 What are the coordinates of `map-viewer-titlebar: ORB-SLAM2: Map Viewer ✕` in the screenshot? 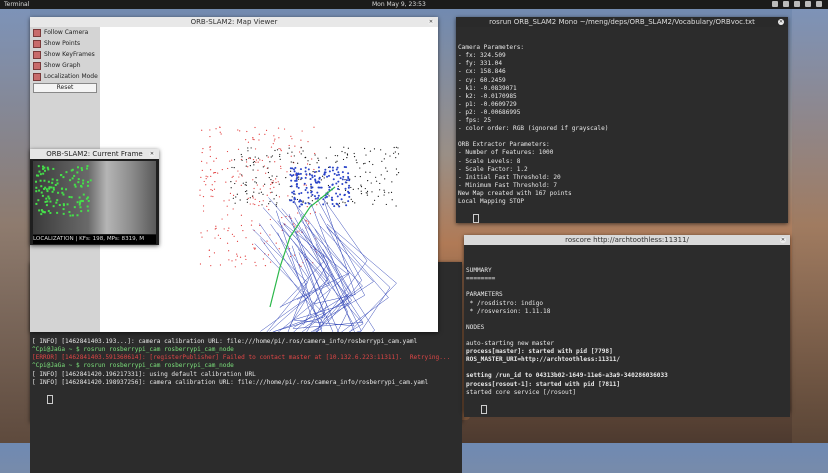 It's located at (234, 22).